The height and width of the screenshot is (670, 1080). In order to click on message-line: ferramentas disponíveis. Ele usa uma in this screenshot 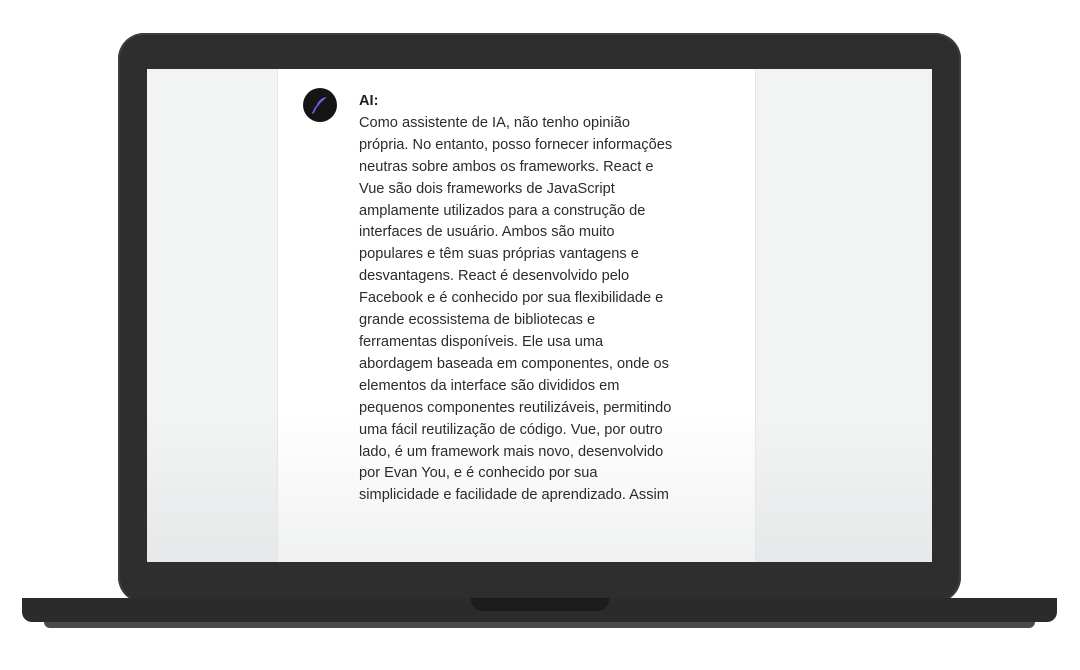, I will do `click(481, 341)`.